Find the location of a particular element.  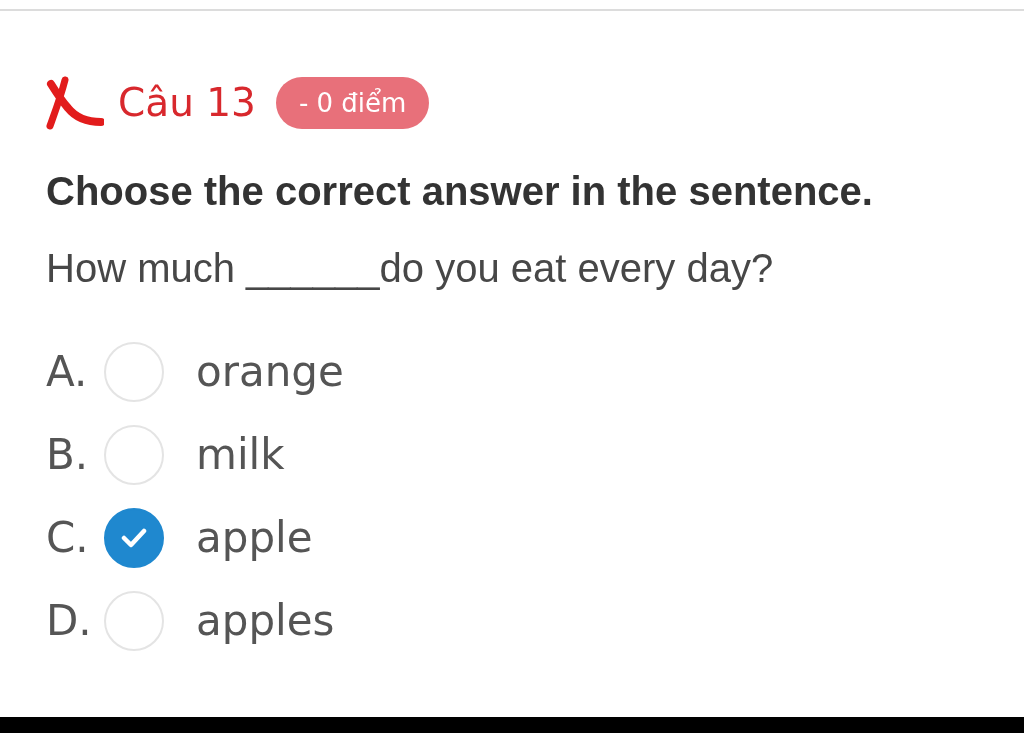

option-letter: A. is located at coordinates (67, 372).